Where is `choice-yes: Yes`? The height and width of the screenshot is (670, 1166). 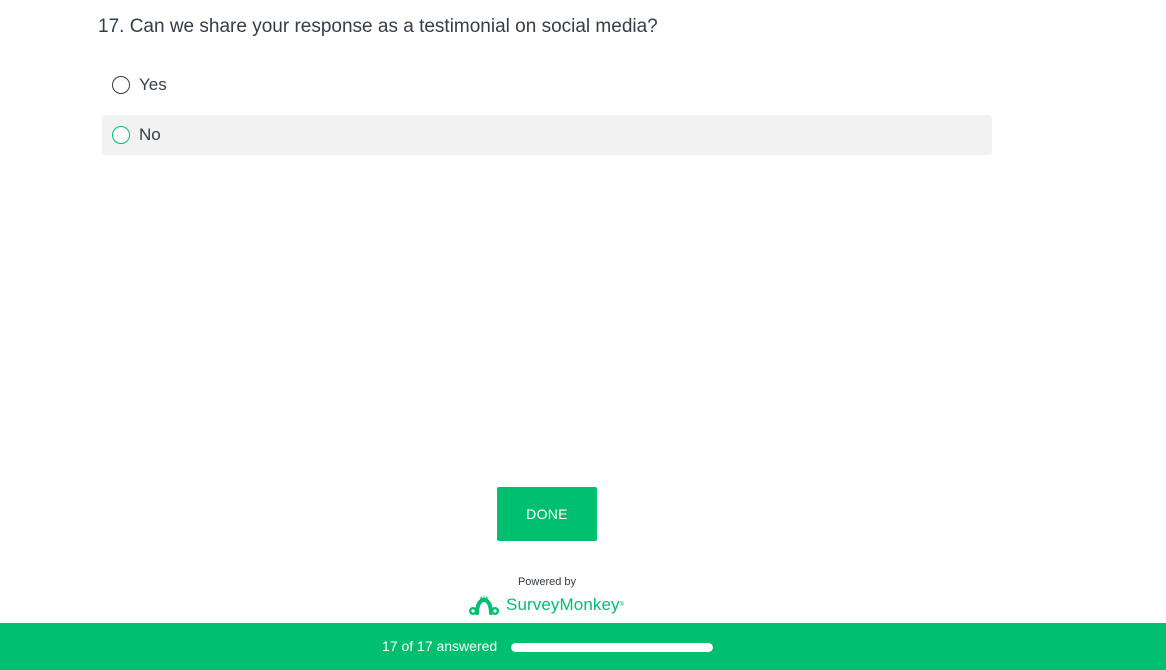
choice-yes: Yes is located at coordinates (547, 85).